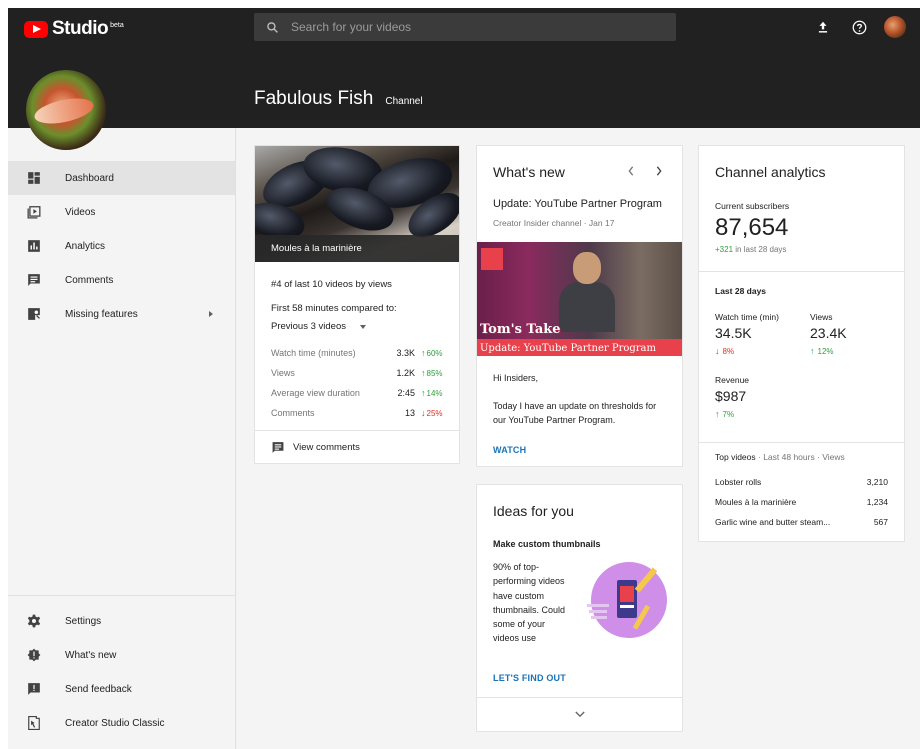 The width and height of the screenshot is (920, 749). Describe the element at coordinates (770, 172) in the screenshot. I see `card-title: Channel analytics` at that location.